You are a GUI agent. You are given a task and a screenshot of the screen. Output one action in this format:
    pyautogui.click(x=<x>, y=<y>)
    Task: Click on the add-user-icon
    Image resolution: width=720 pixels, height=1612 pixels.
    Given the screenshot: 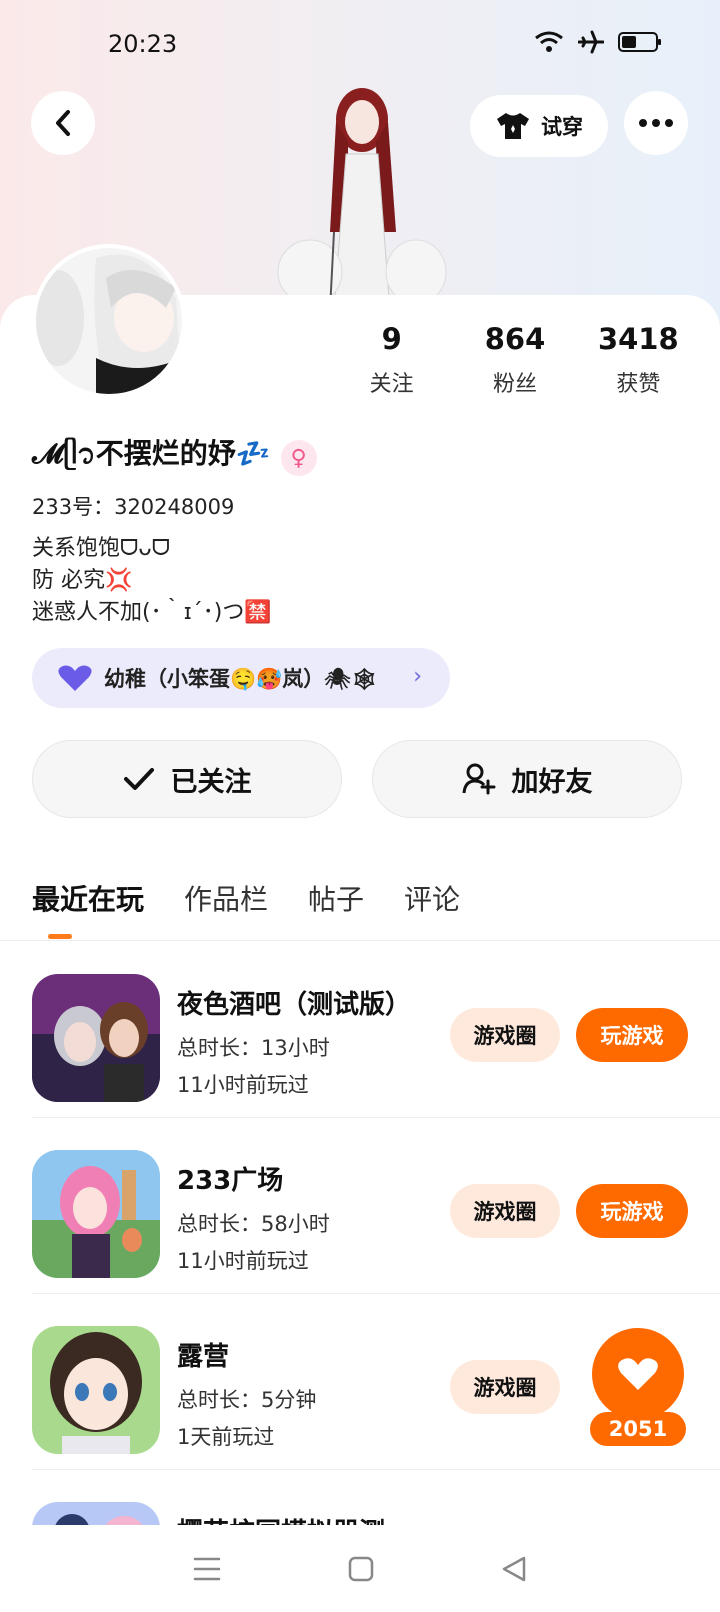 What is the action you would take?
    pyautogui.click(x=478, y=779)
    